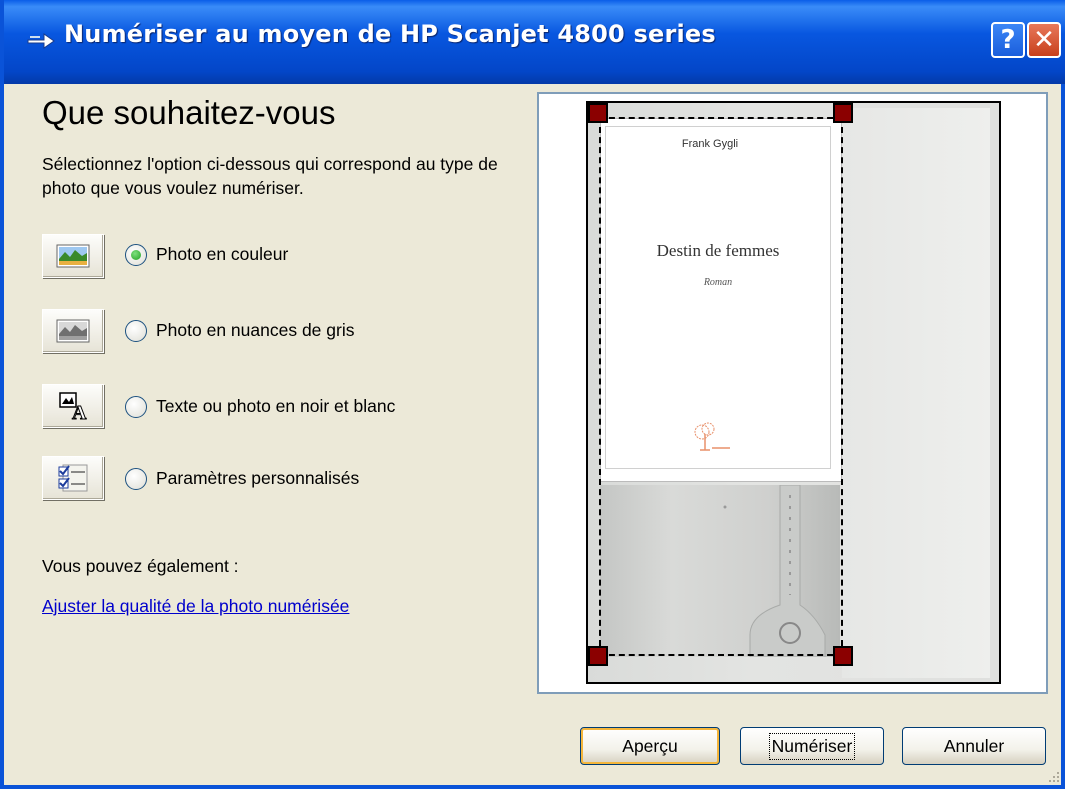 This screenshot has height=789, width=1065. I want to click on scan-button: Numériser, so click(812, 746).